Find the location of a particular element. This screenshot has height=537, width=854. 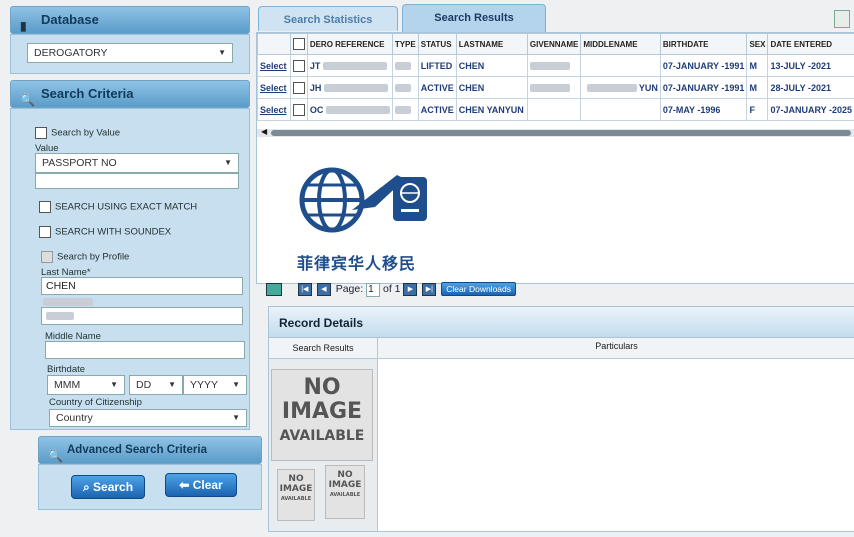

no-image-line-3: AVAILABLE is located at coordinates (322, 436).